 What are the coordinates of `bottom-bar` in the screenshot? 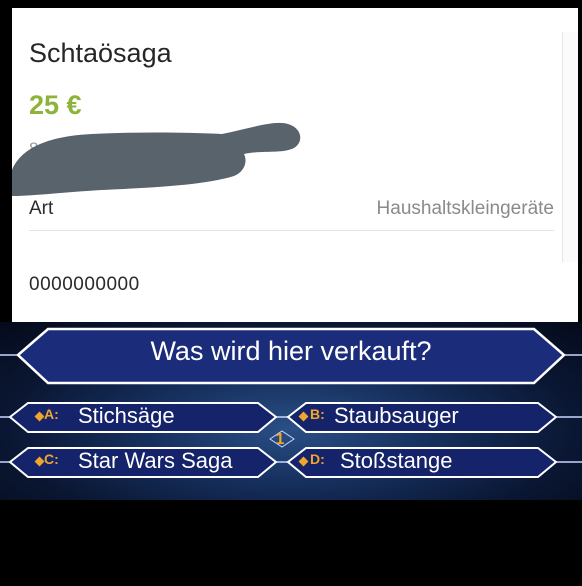 It's located at (291, 543).